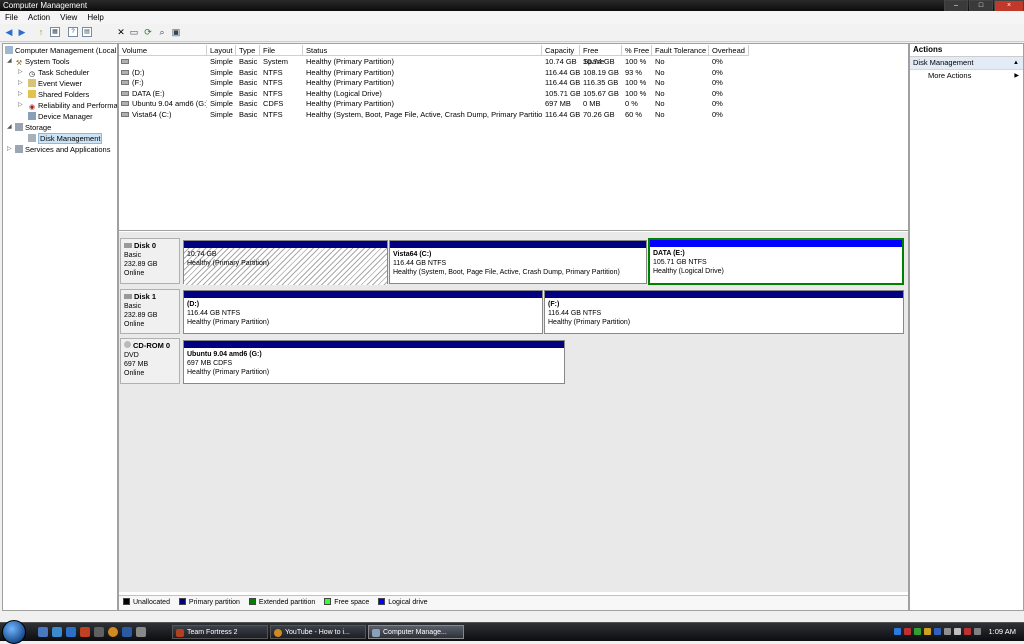 The width and height of the screenshot is (1024, 644). I want to click on tree-item-computer-management: Computer Management (Local, so click(60, 50).